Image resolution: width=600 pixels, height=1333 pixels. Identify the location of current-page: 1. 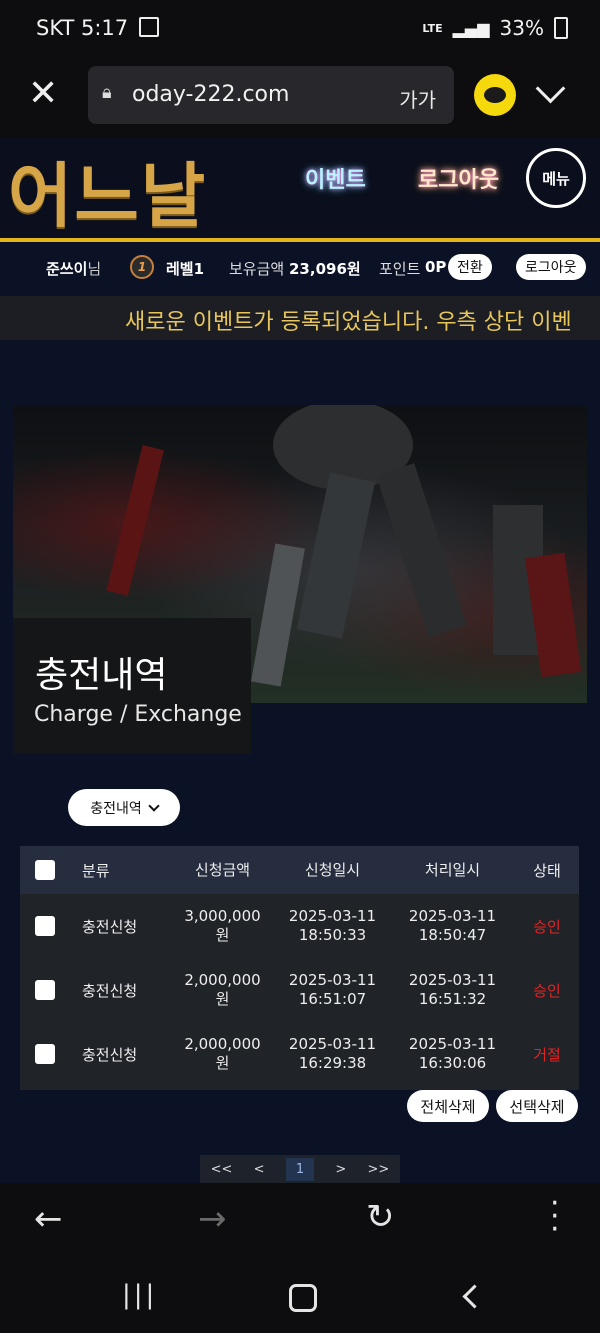
(300, 1169).